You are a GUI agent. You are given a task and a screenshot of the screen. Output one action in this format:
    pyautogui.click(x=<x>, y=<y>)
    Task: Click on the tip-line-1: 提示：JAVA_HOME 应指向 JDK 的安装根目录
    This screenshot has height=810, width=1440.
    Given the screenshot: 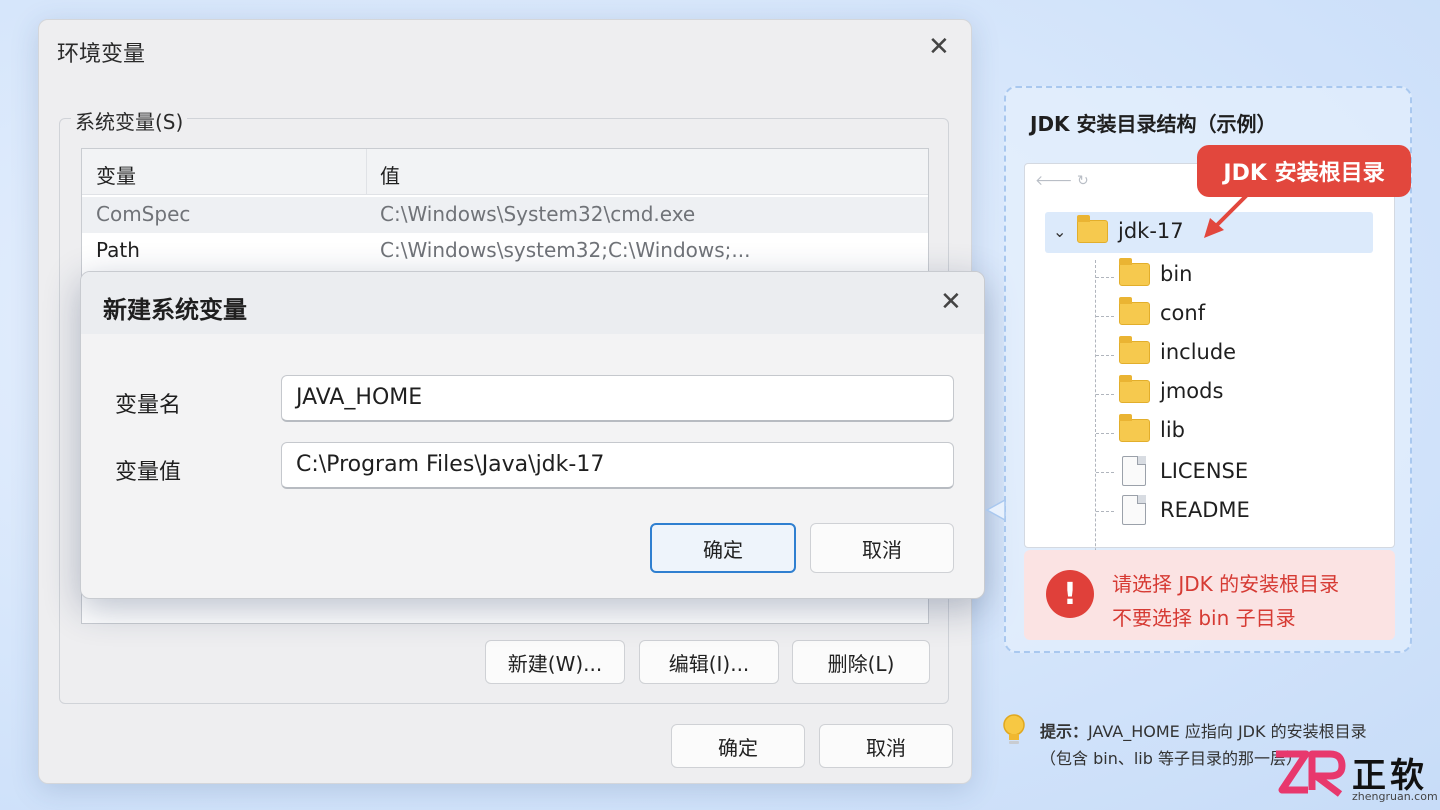 What is the action you would take?
    pyautogui.click(x=1203, y=730)
    